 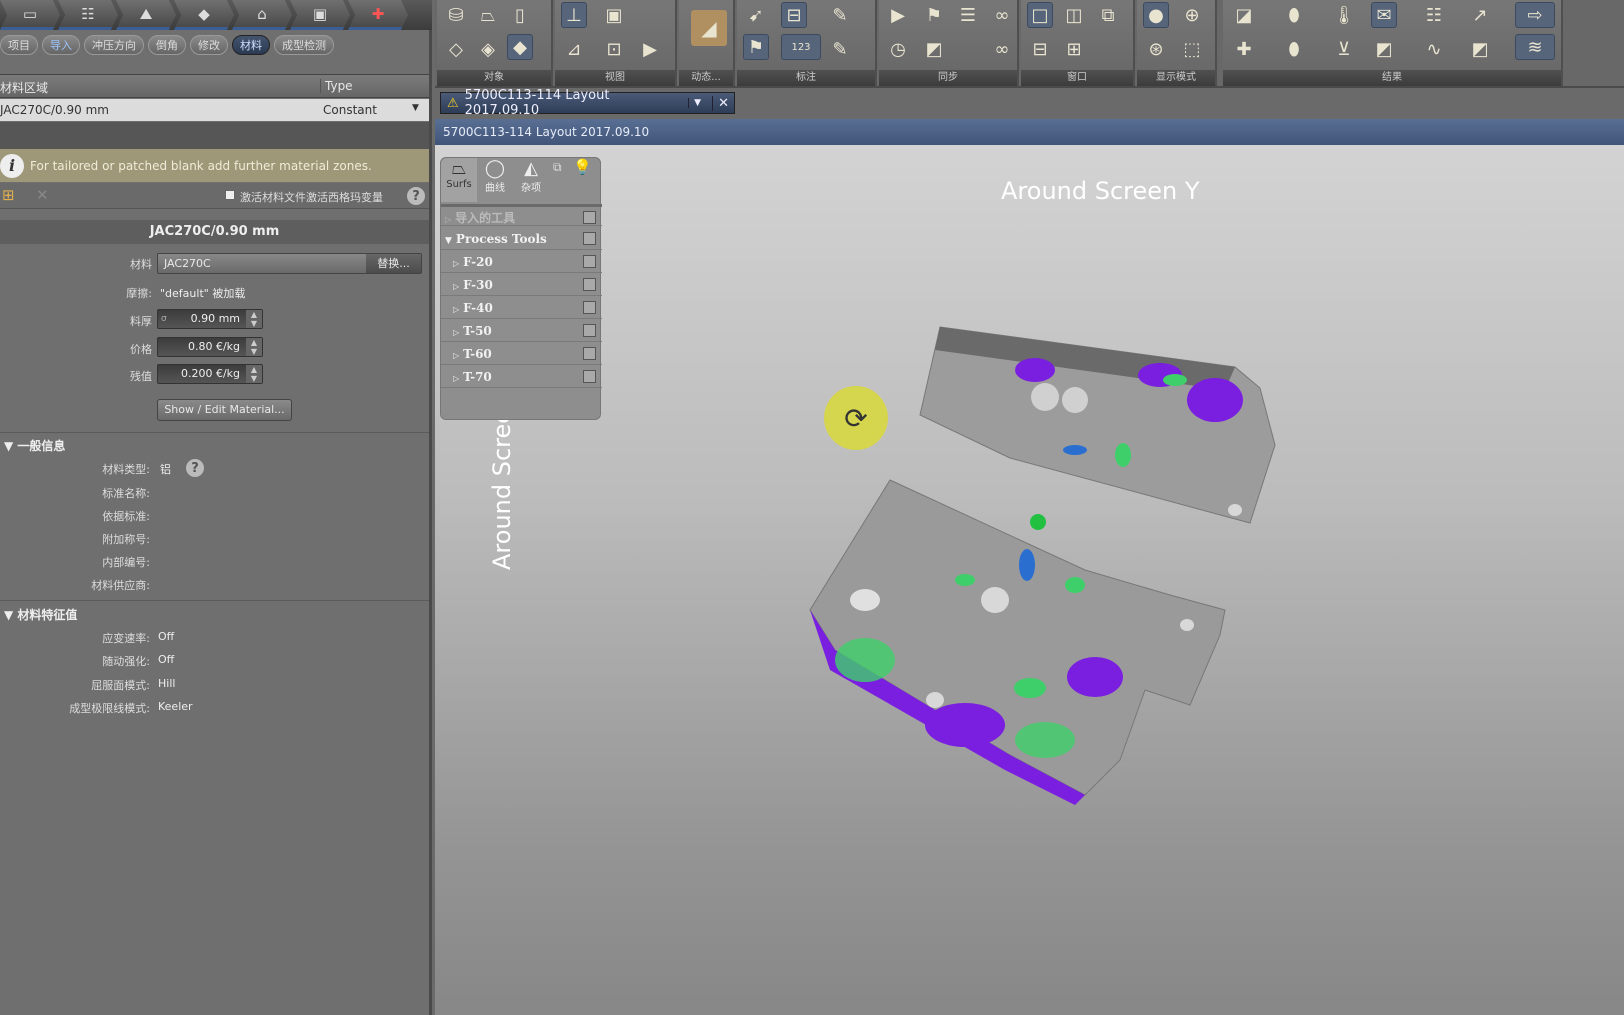 What do you see at coordinates (1244, 15) in the screenshot?
I see `result-surface-icon: ◪` at bounding box center [1244, 15].